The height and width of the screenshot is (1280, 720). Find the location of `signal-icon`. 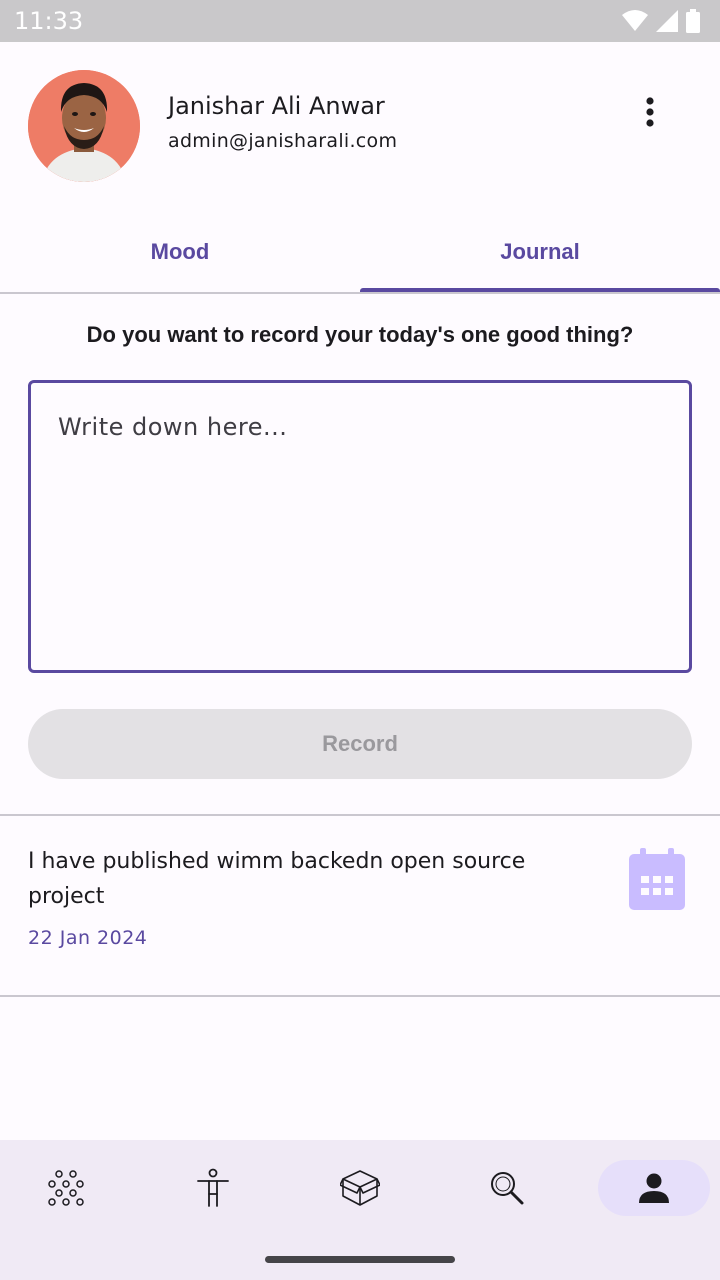

signal-icon is located at coordinates (667, 21).